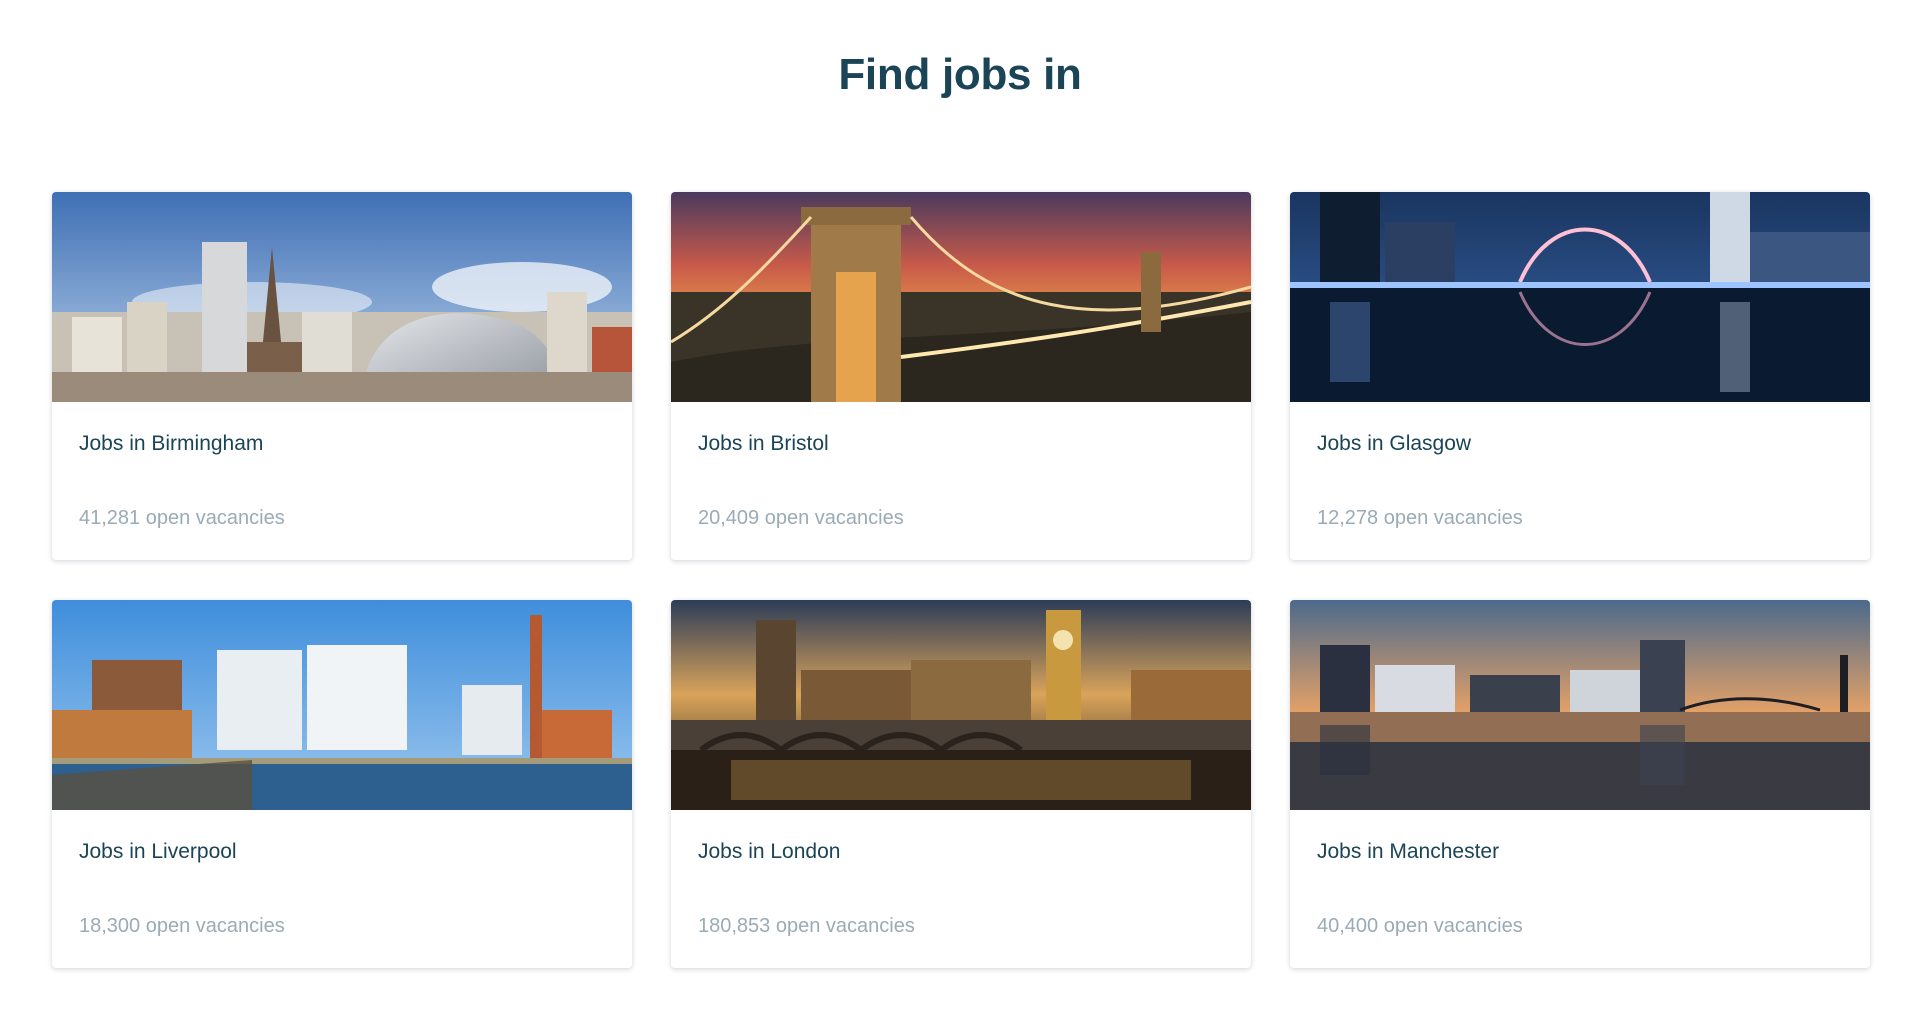  Describe the element at coordinates (1580, 705) in the screenshot. I see `manchester-salford-quays-photo` at that location.